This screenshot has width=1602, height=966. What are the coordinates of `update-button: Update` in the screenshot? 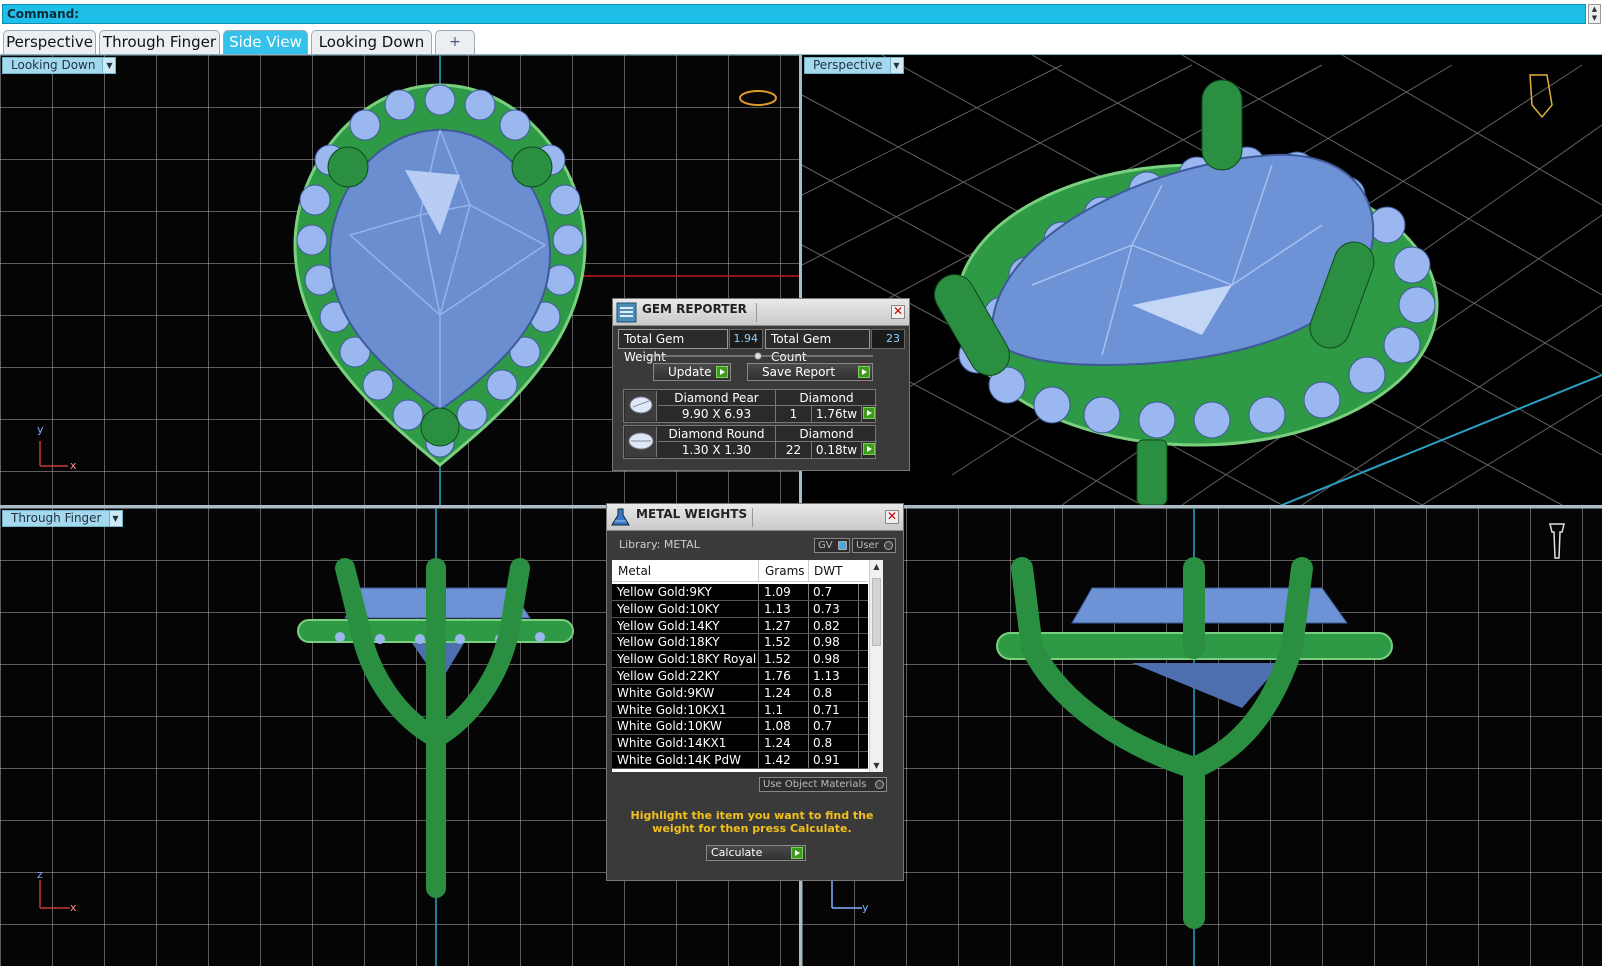 It's located at (692, 372).